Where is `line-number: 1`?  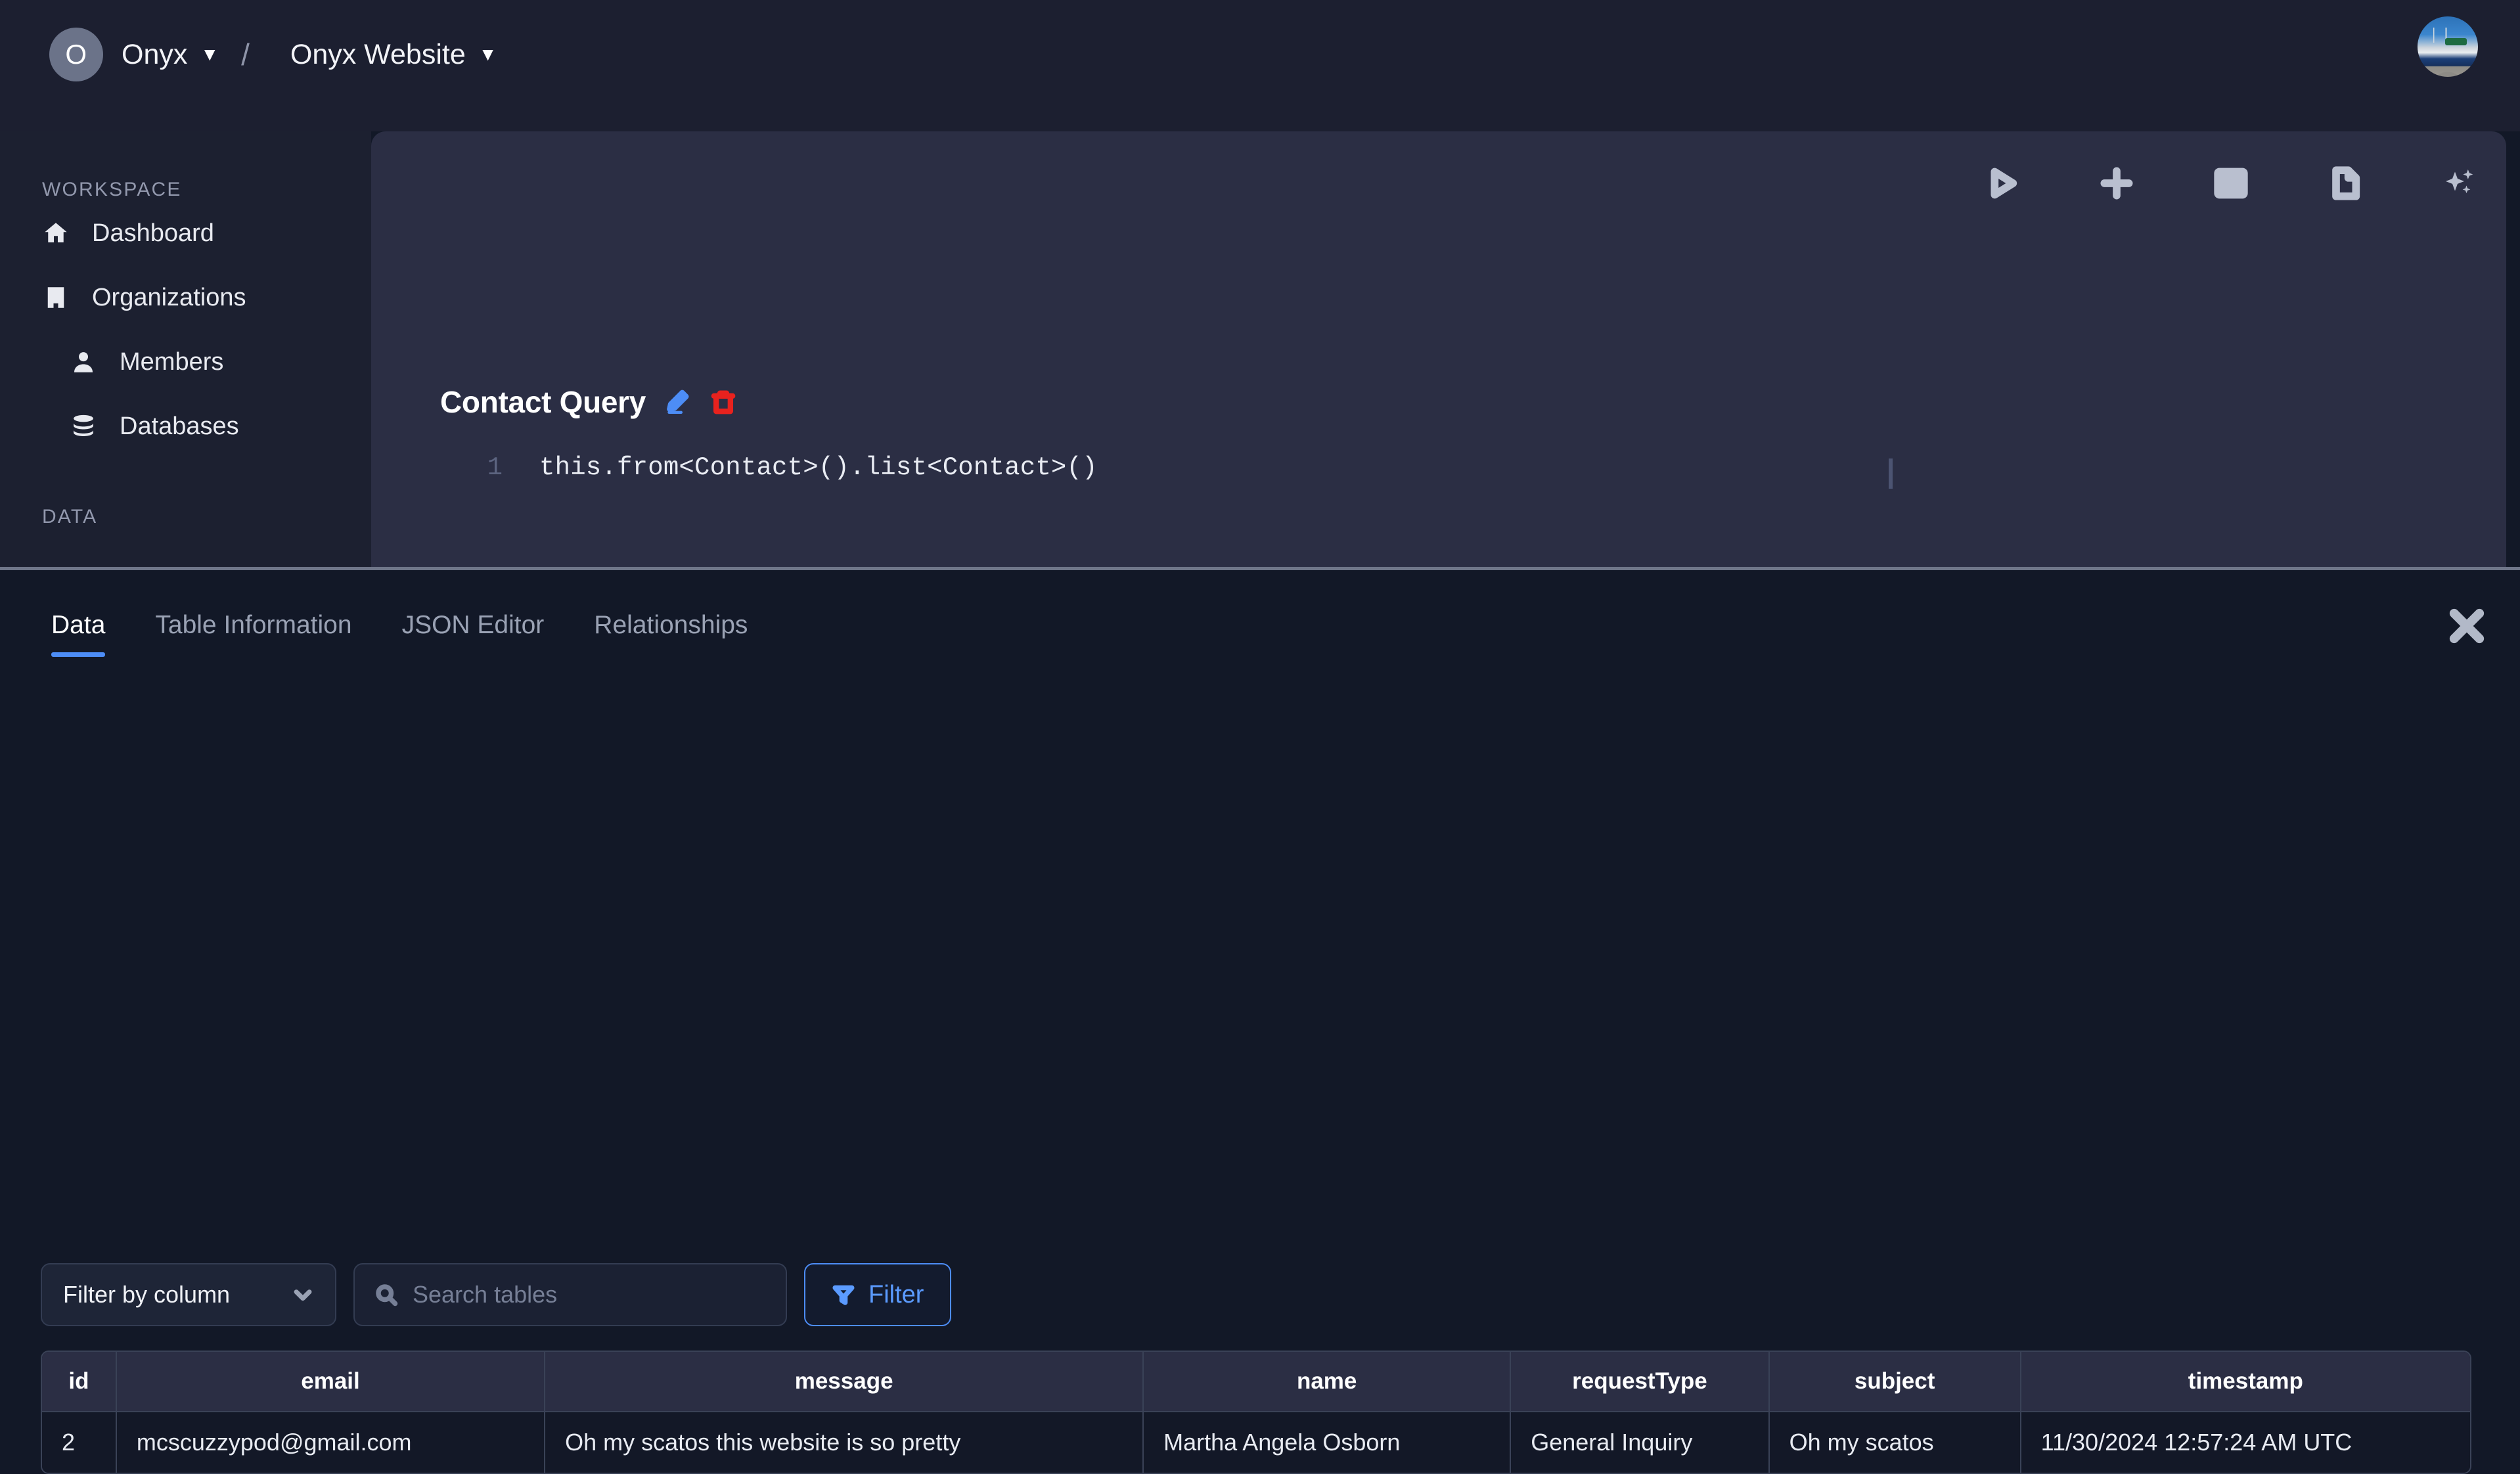
line-number: 1 is located at coordinates (495, 467).